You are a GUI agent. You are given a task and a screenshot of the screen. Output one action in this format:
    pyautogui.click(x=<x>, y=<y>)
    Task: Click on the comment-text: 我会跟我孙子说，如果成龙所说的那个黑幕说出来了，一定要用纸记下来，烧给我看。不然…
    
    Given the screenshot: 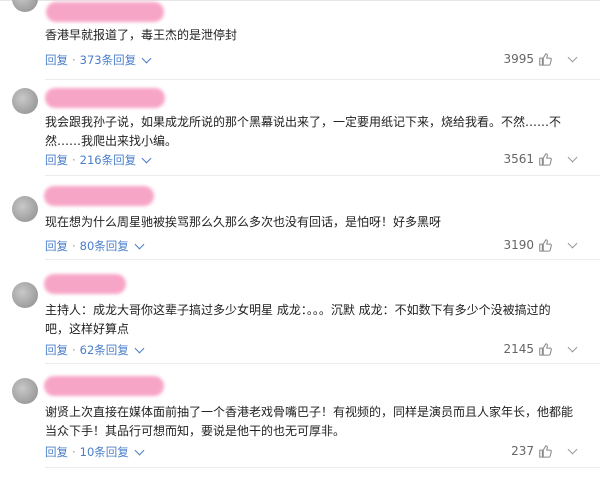 What is the action you would take?
    pyautogui.click(x=303, y=131)
    